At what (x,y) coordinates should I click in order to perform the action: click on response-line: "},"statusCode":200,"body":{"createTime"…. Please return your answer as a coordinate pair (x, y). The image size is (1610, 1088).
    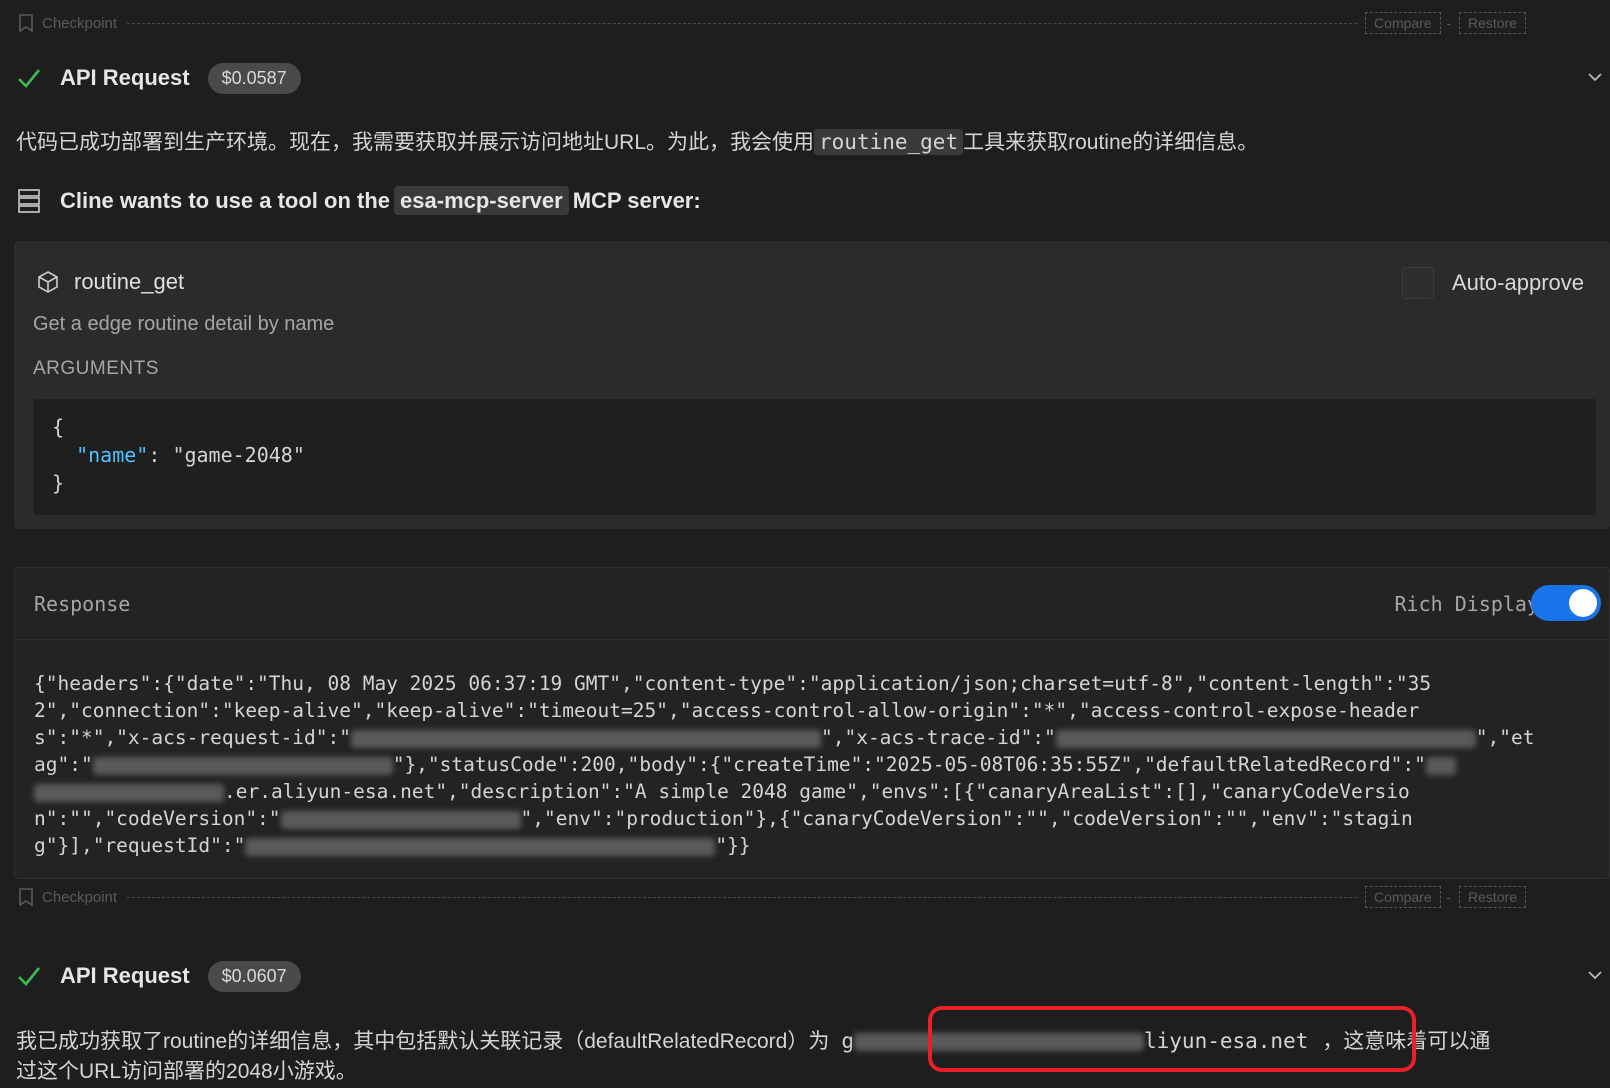
    Looking at the image, I should click on (909, 764).